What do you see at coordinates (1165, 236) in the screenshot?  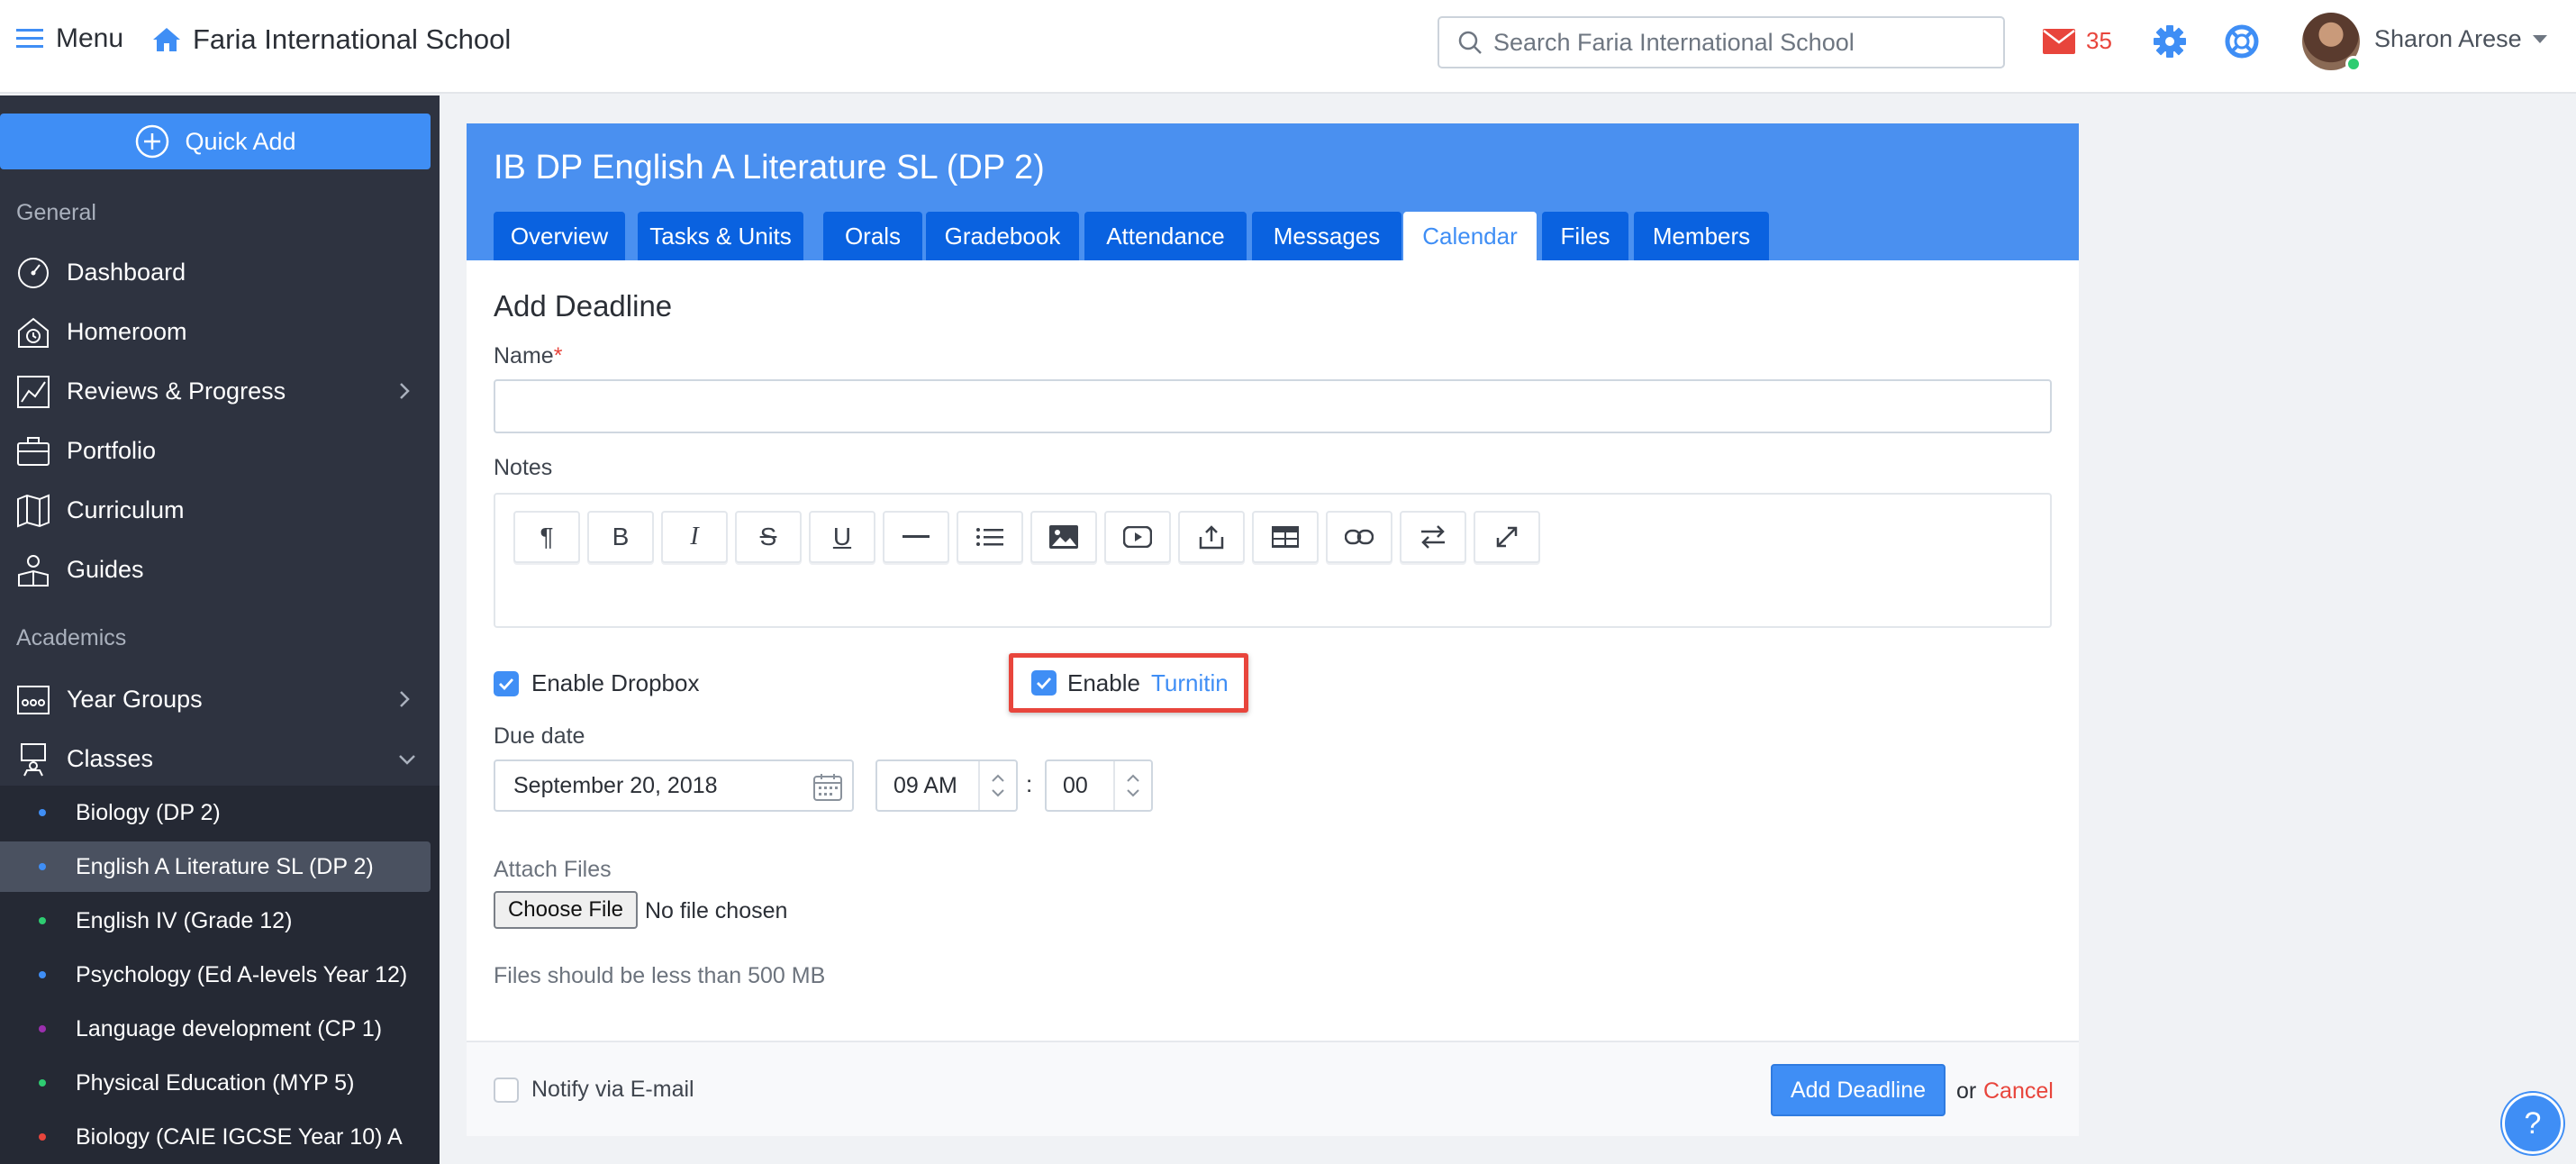 I see `tab-attendance: Attendance` at bounding box center [1165, 236].